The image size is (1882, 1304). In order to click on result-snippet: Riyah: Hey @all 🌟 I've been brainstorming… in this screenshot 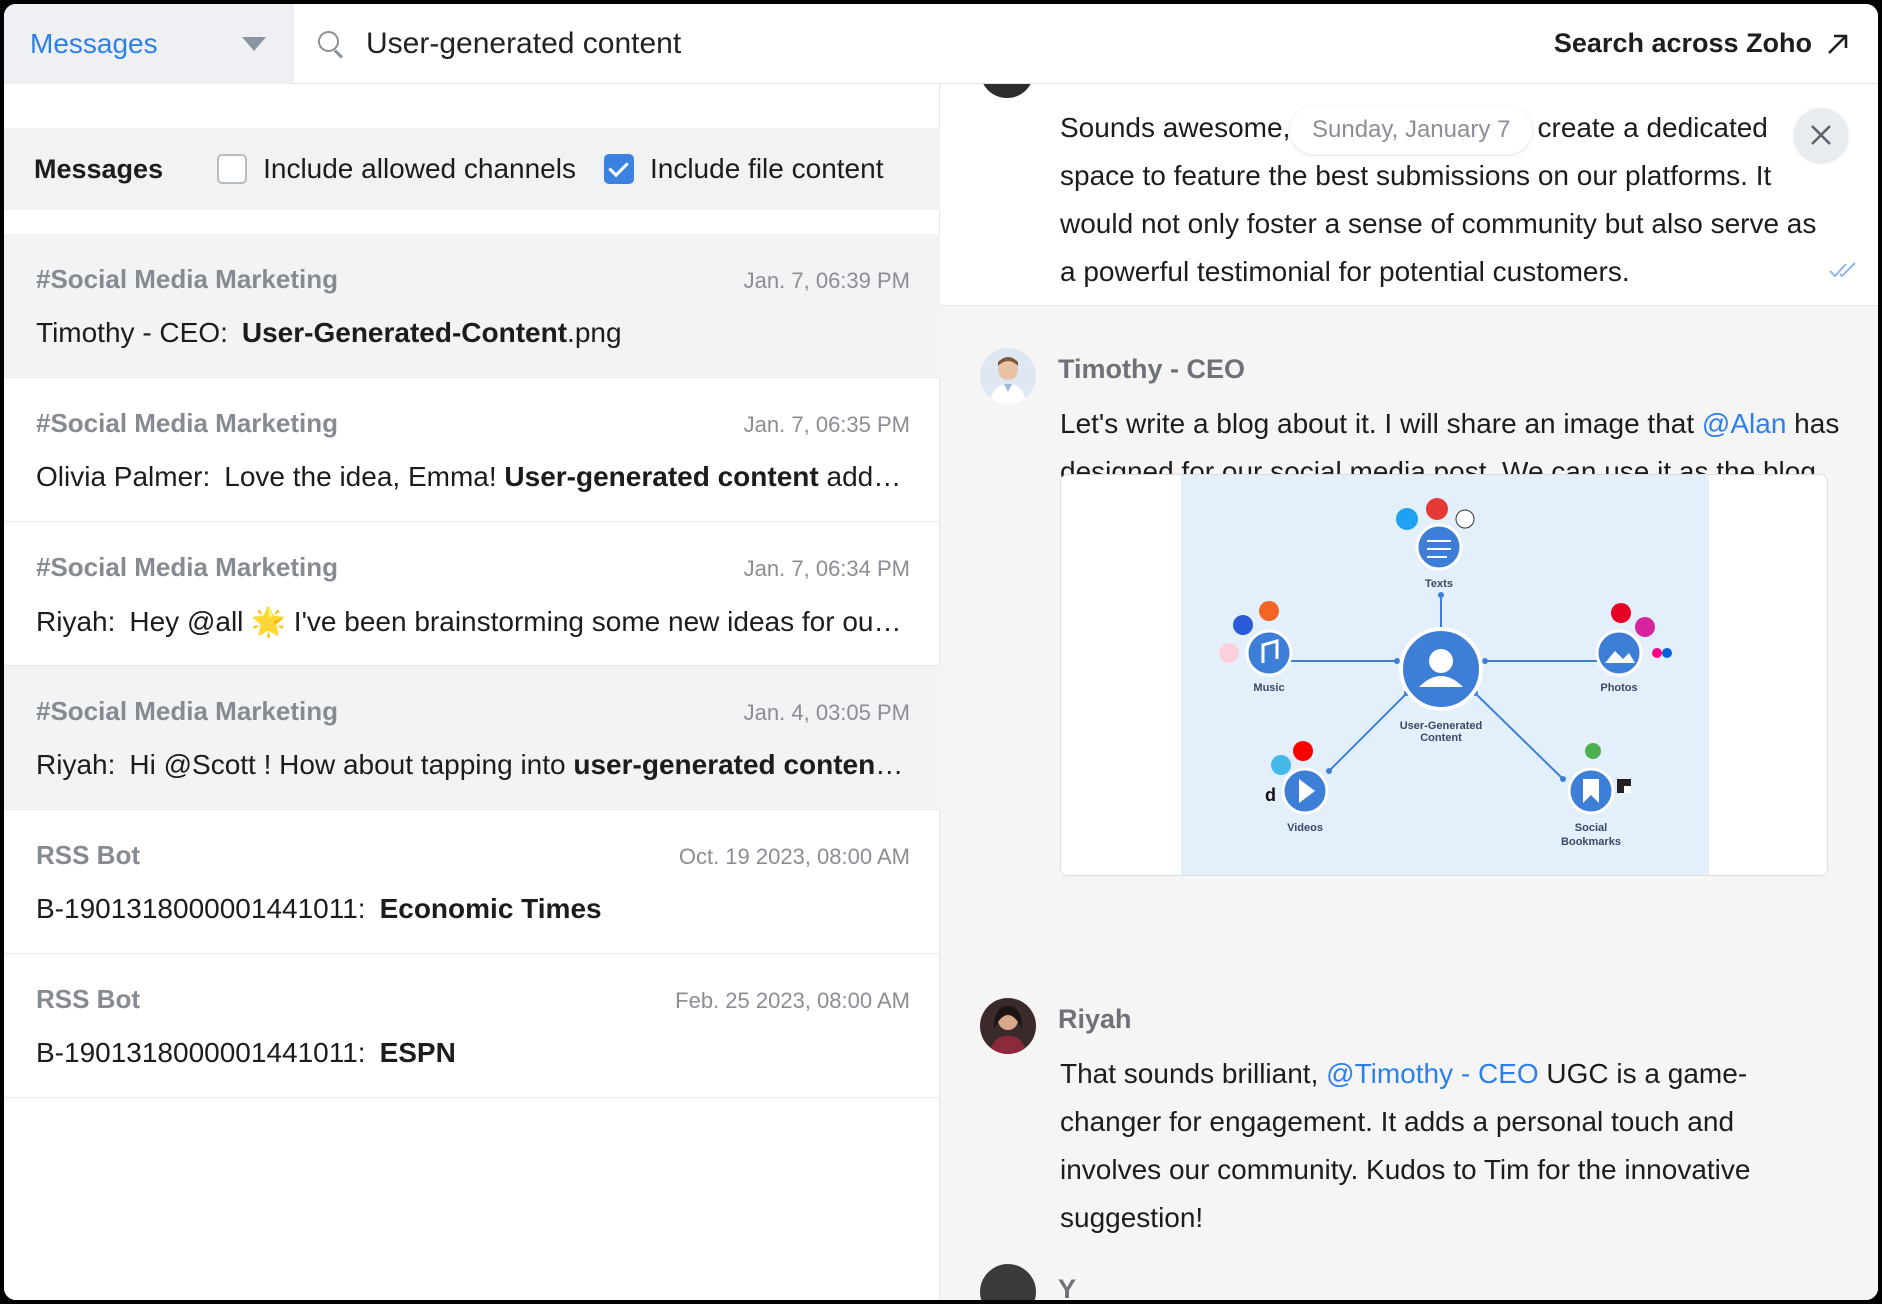, I will do `click(473, 621)`.